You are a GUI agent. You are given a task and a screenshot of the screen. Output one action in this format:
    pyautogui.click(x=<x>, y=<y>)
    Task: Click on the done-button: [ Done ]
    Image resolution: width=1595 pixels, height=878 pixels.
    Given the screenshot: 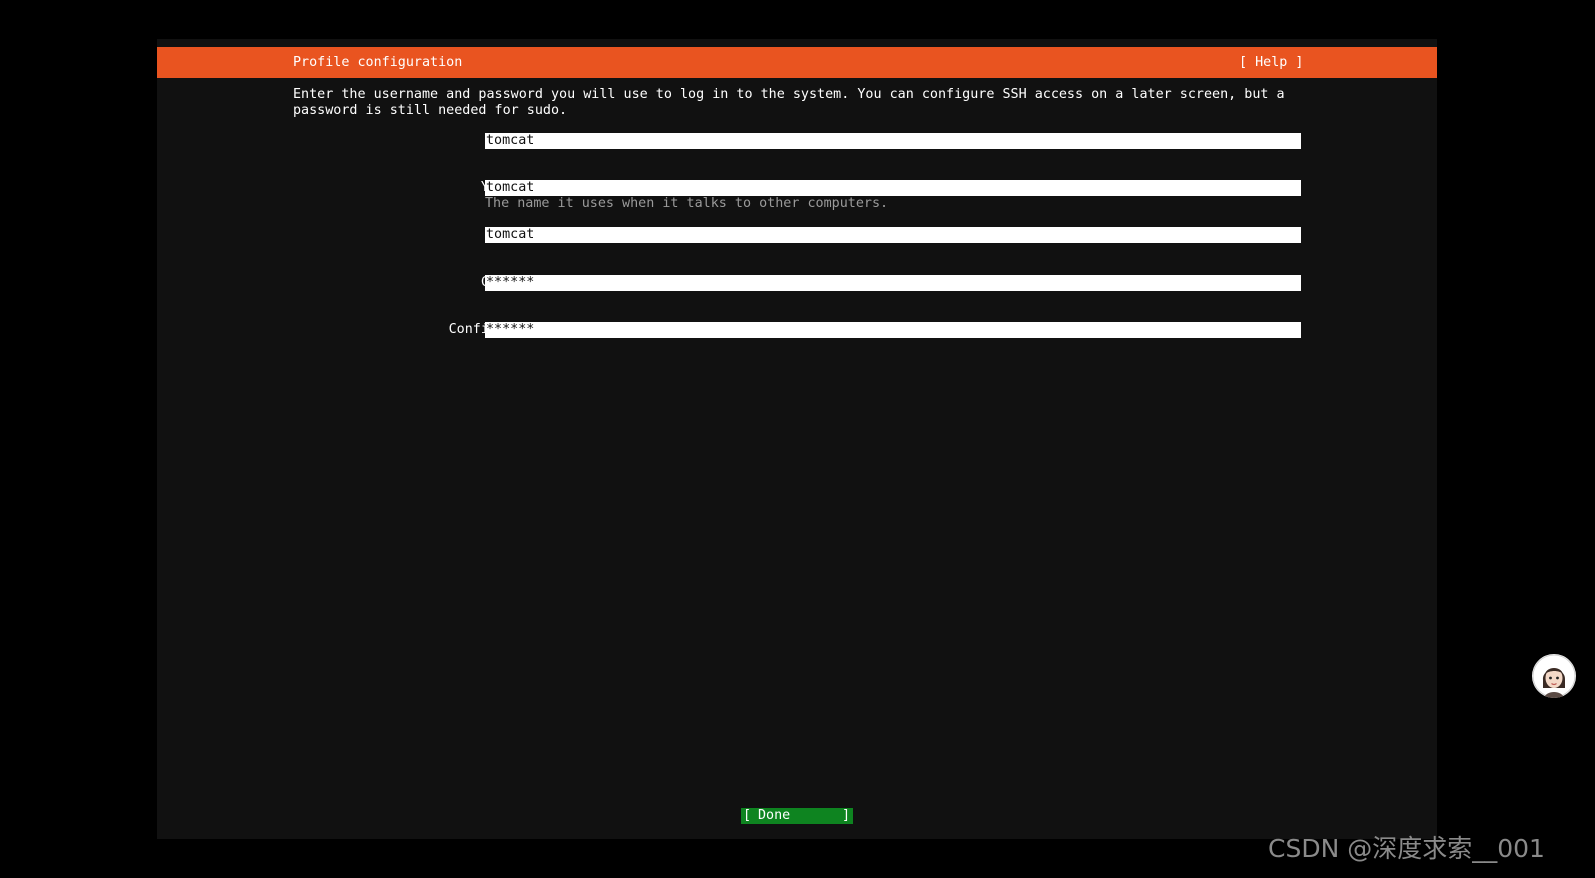 What is the action you would take?
    pyautogui.click(x=797, y=816)
    